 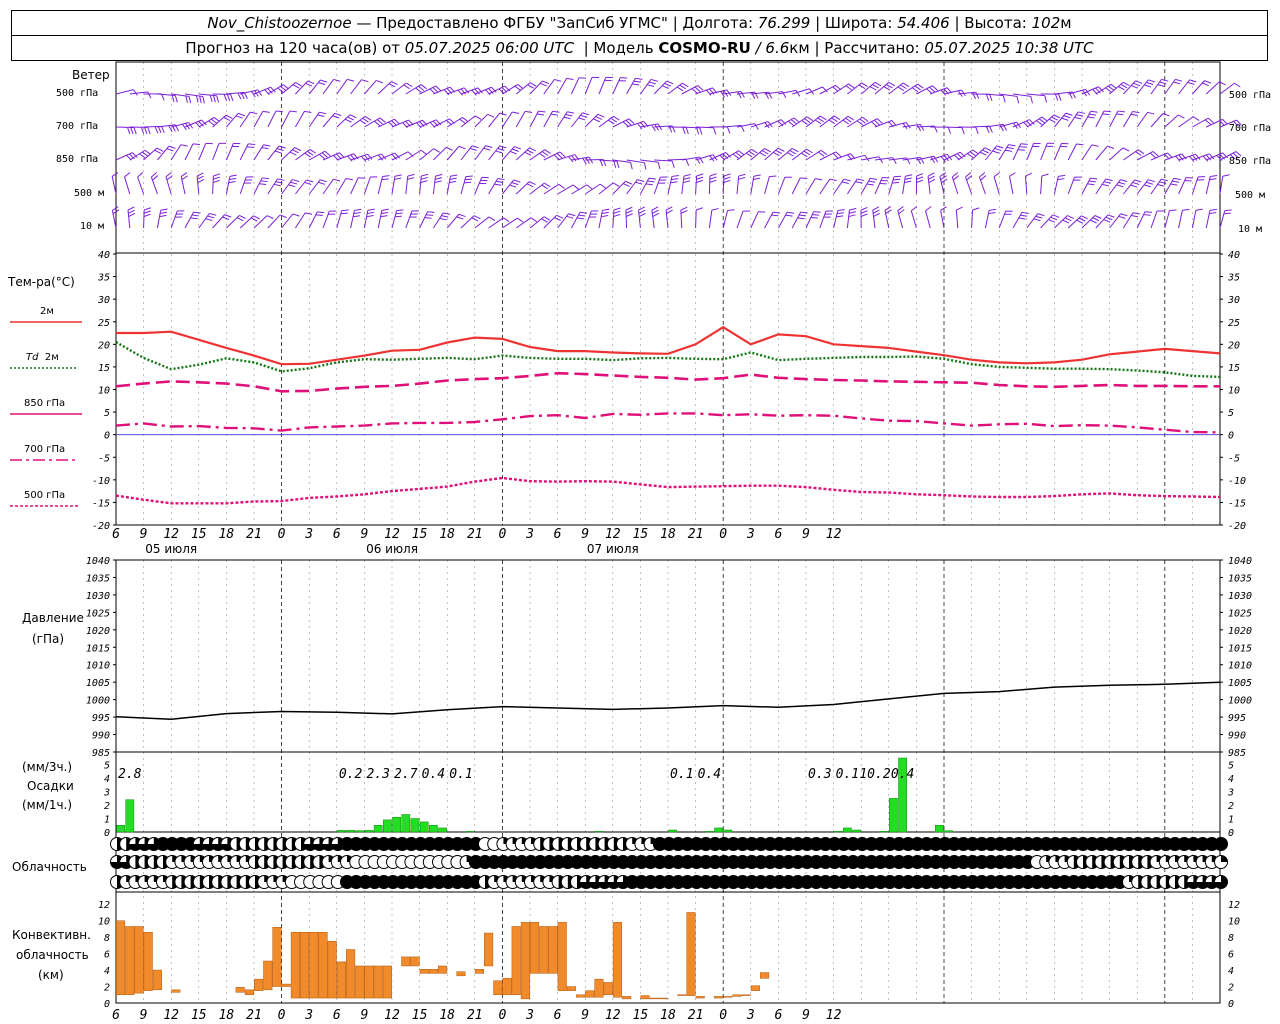 I want to click on pressure-y-tick: 1005, so click(x=98, y=683).